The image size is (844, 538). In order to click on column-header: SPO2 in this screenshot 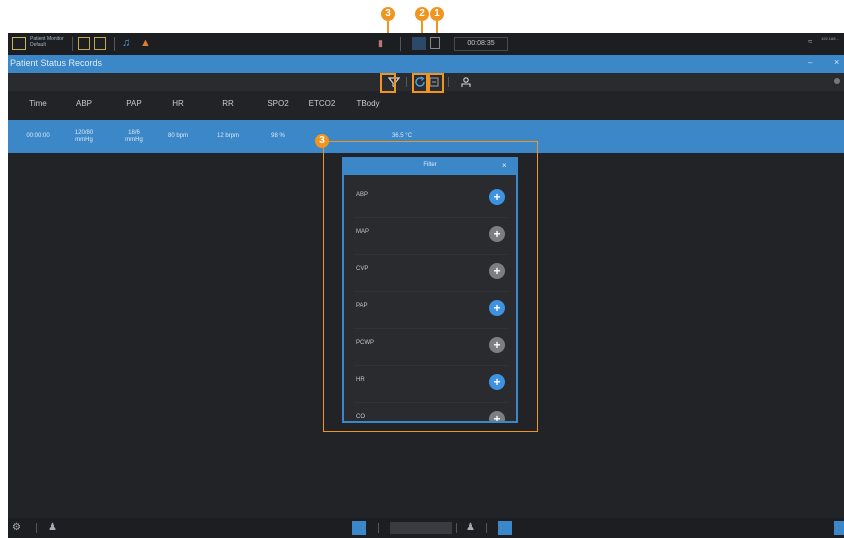, I will do `click(278, 104)`.